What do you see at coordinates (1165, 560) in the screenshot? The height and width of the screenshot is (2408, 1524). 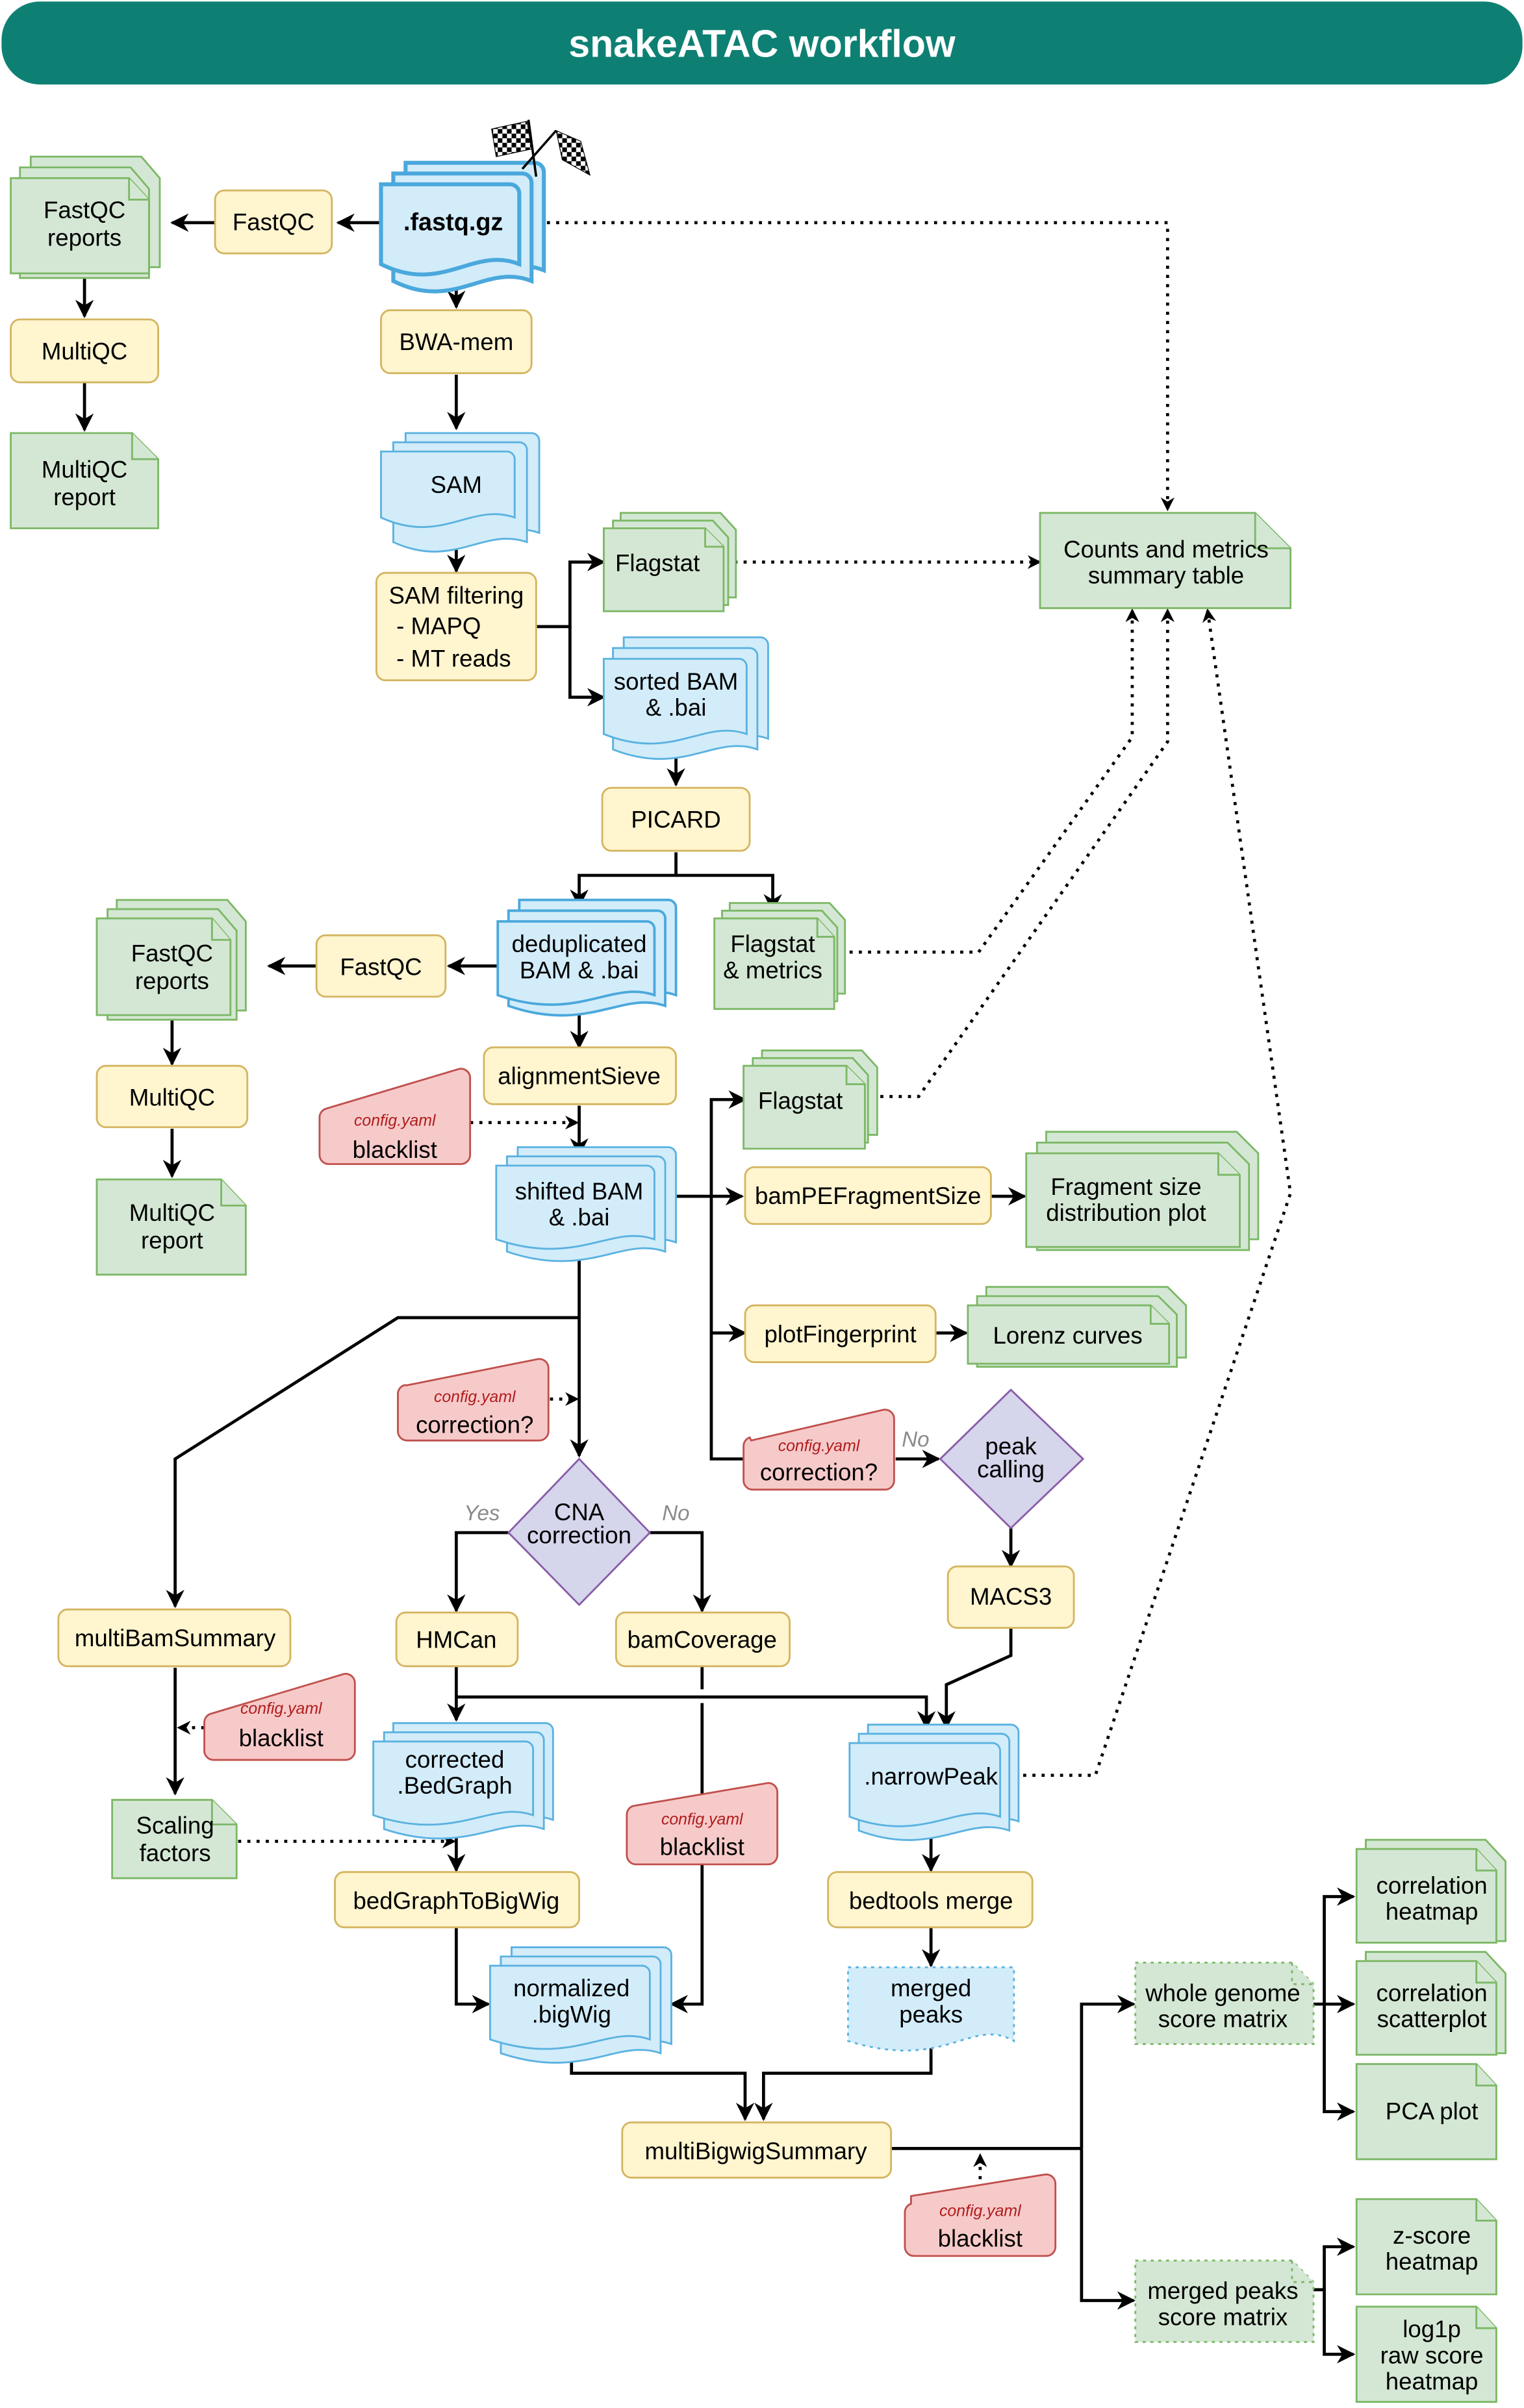 I see `summary-table-output: Counts and metrics summary table` at bounding box center [1165, 560].